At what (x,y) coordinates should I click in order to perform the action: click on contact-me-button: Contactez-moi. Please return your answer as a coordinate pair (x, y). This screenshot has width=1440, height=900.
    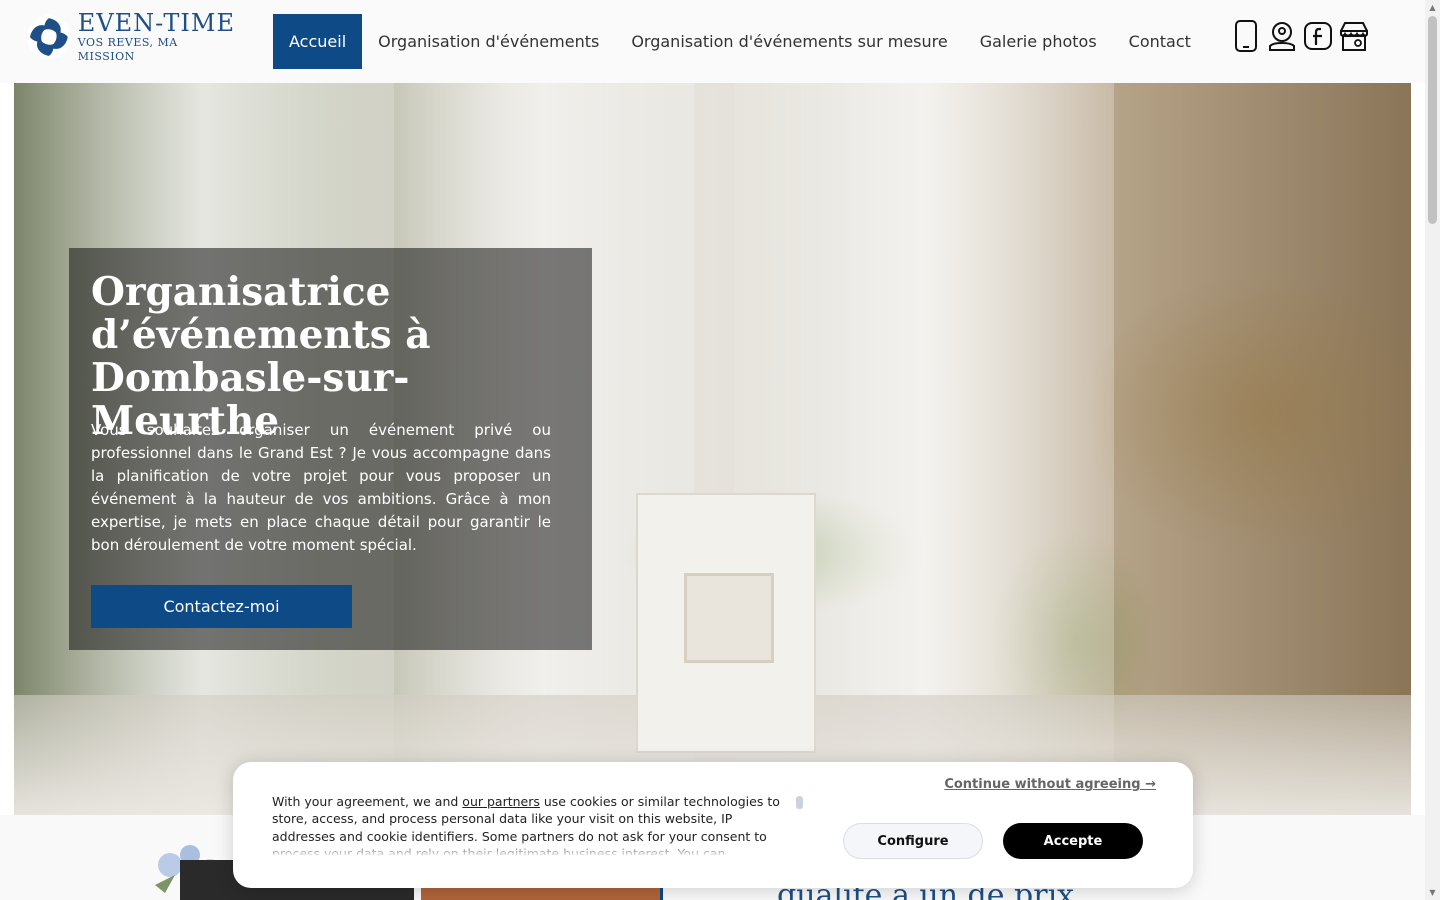
    Looking at the image, I should click on (221, 606).